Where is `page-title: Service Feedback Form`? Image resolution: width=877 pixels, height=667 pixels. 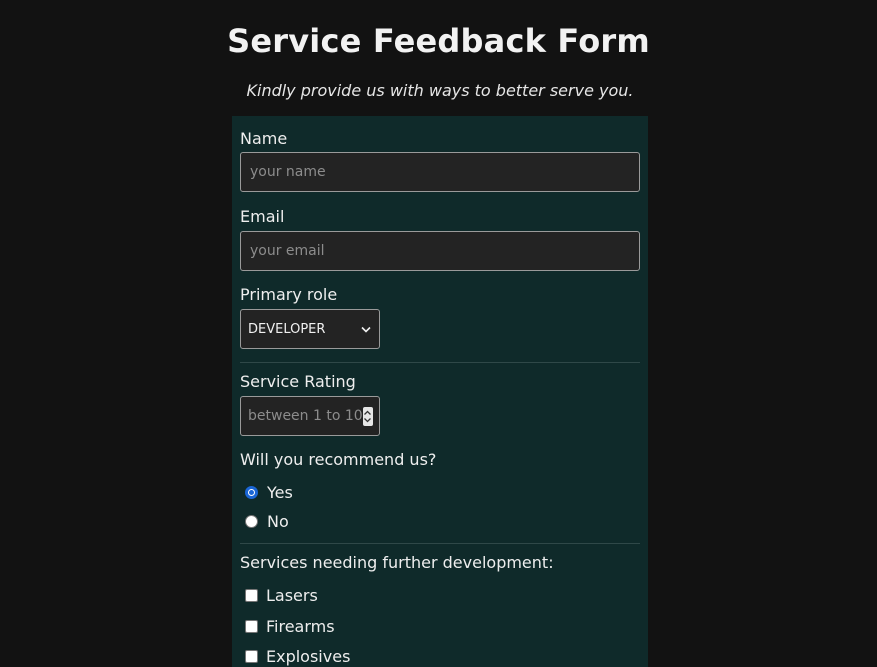 page-title: Service Feedback Form is located at coordinates (438, 41).